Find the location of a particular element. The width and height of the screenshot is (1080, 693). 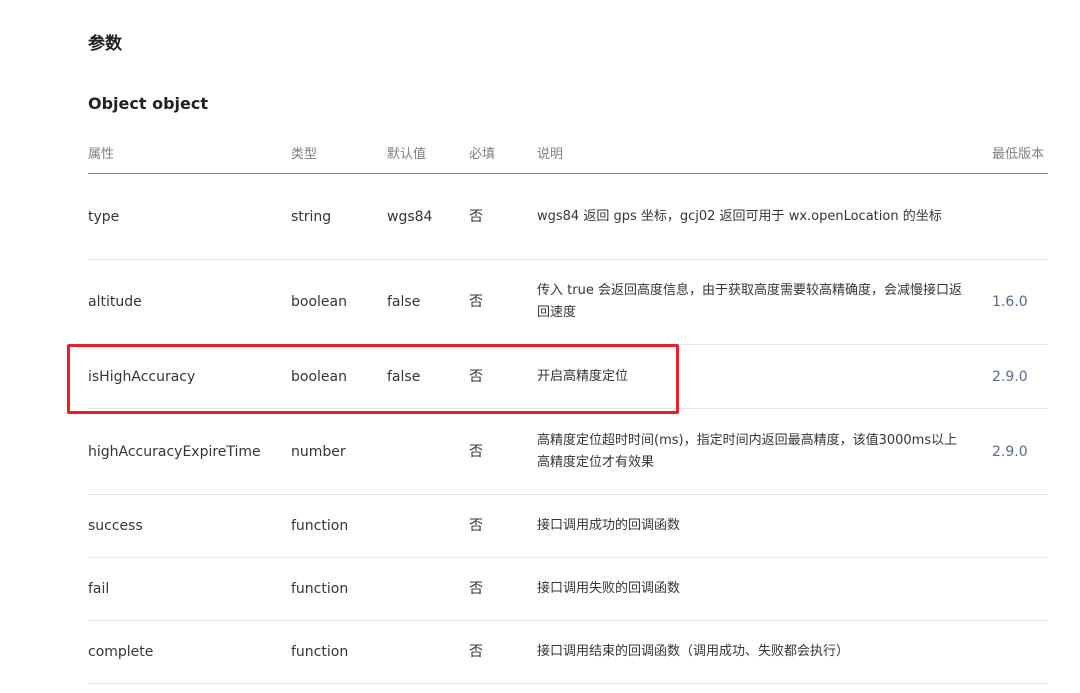

cell-description: 接口调用结束的回调函数（调用成功、失败都会执行） is located at coordinates (764, 652).